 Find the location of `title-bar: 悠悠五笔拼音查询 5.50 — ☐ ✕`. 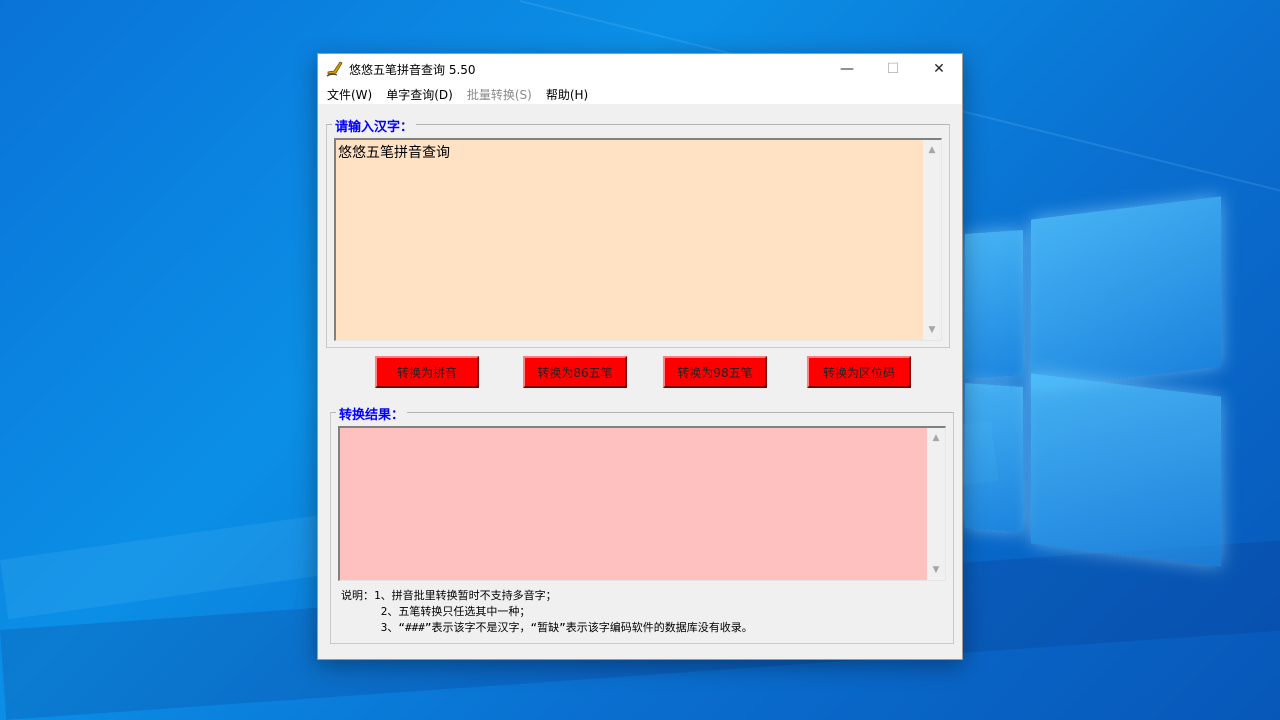

title-bar: 悠悠五笔拼音查询 5.50 — ☐ ✕ is located at coordinates (640, 69).